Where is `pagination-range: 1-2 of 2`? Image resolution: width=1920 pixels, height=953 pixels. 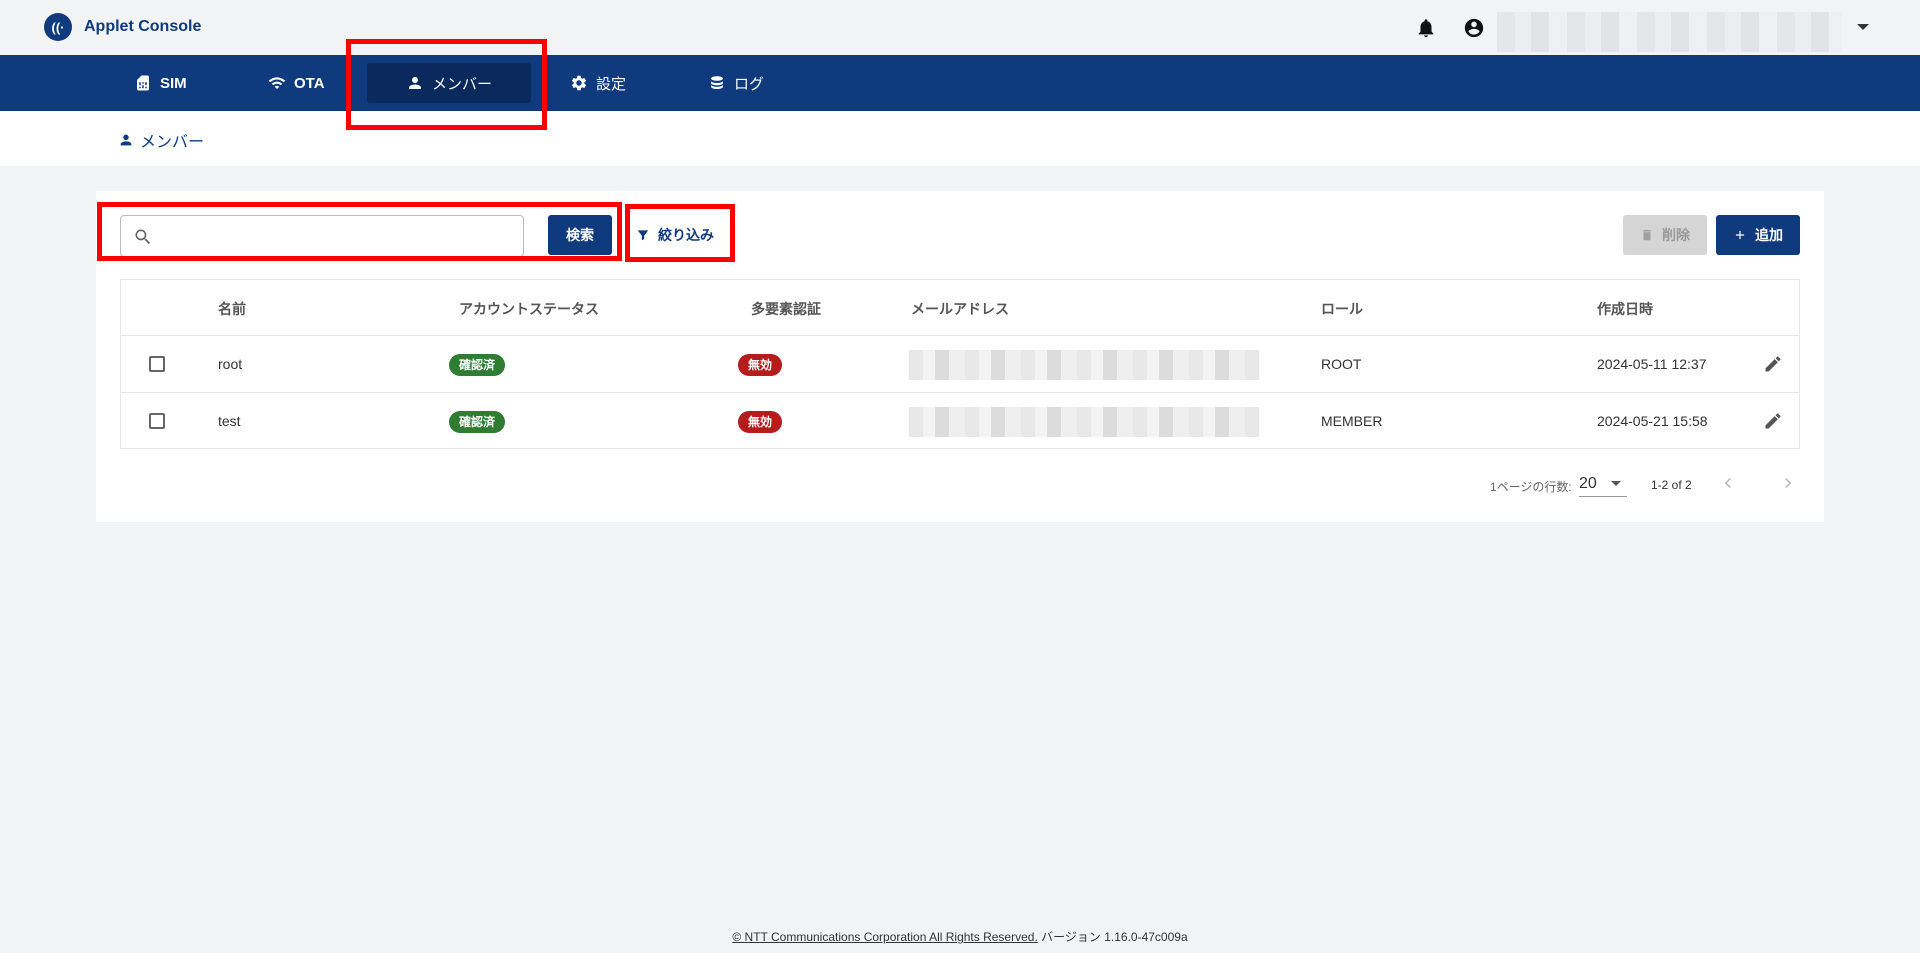 pagination-range: 1-2 of 2 is located at coordinates (1671, 485).